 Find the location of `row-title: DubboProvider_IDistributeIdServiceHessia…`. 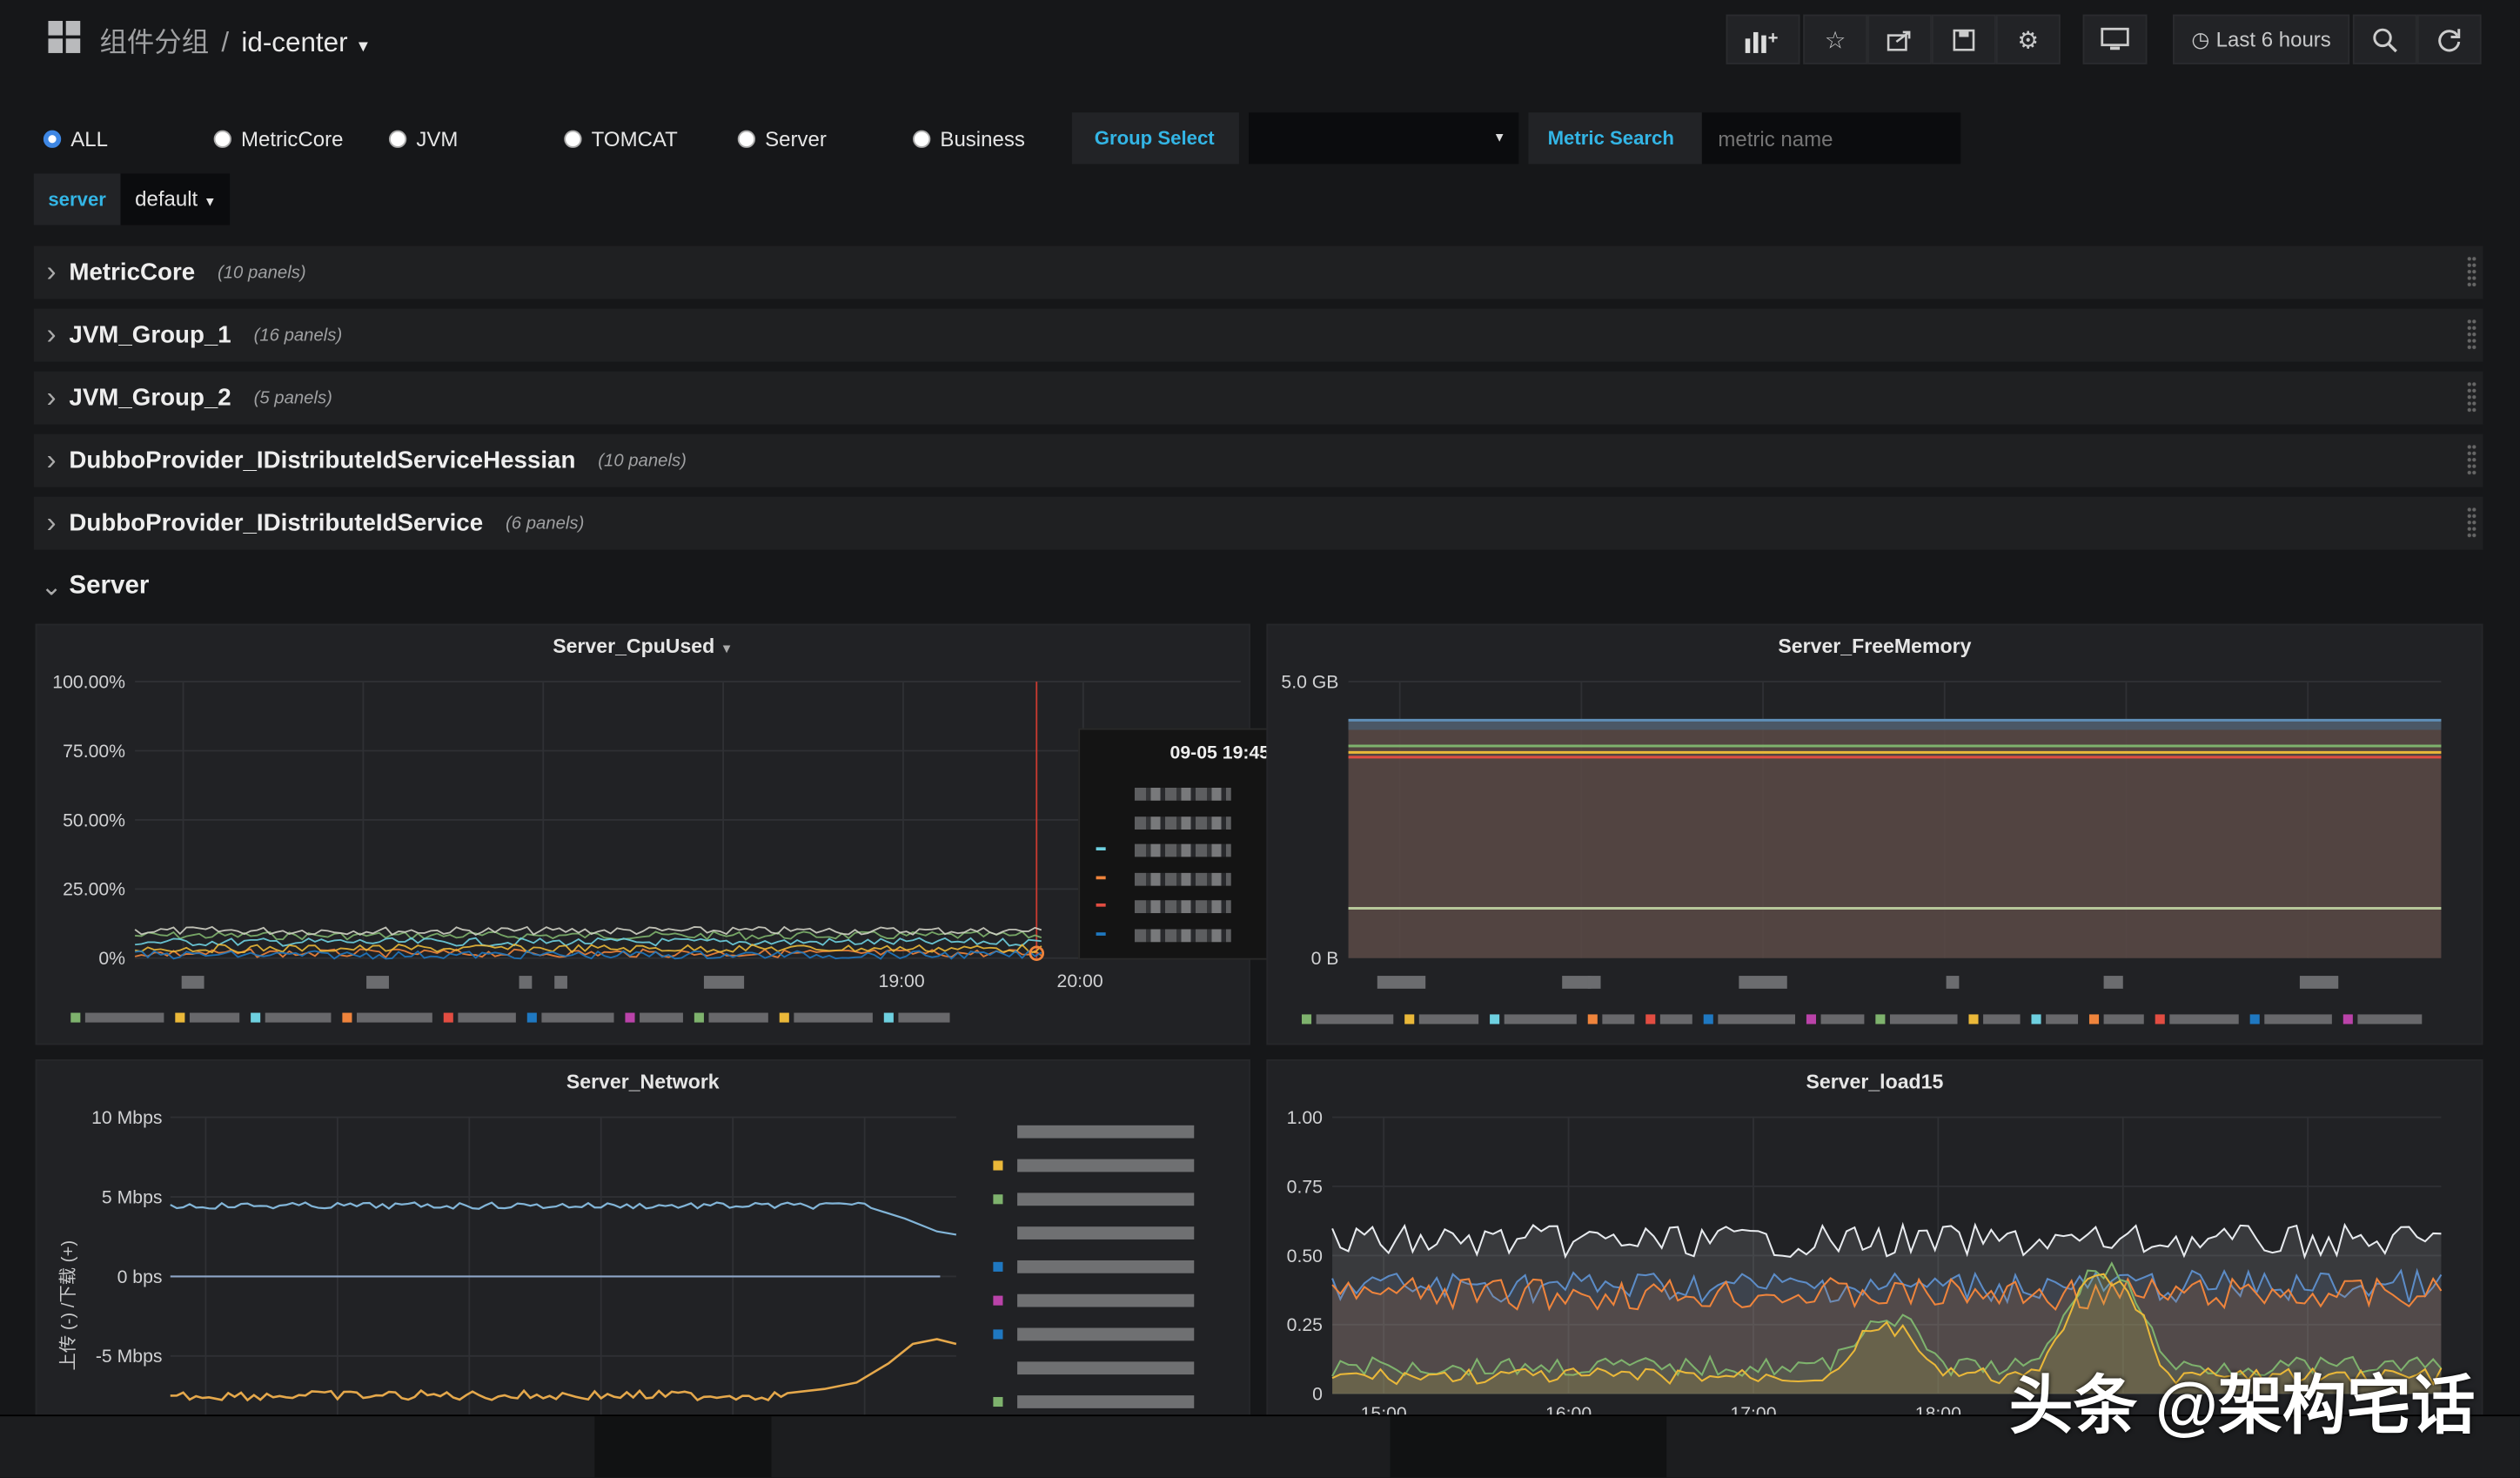

row-title: DubboProvider_IDistributeIdServiceHessia… is located at coordinates (322, 460).